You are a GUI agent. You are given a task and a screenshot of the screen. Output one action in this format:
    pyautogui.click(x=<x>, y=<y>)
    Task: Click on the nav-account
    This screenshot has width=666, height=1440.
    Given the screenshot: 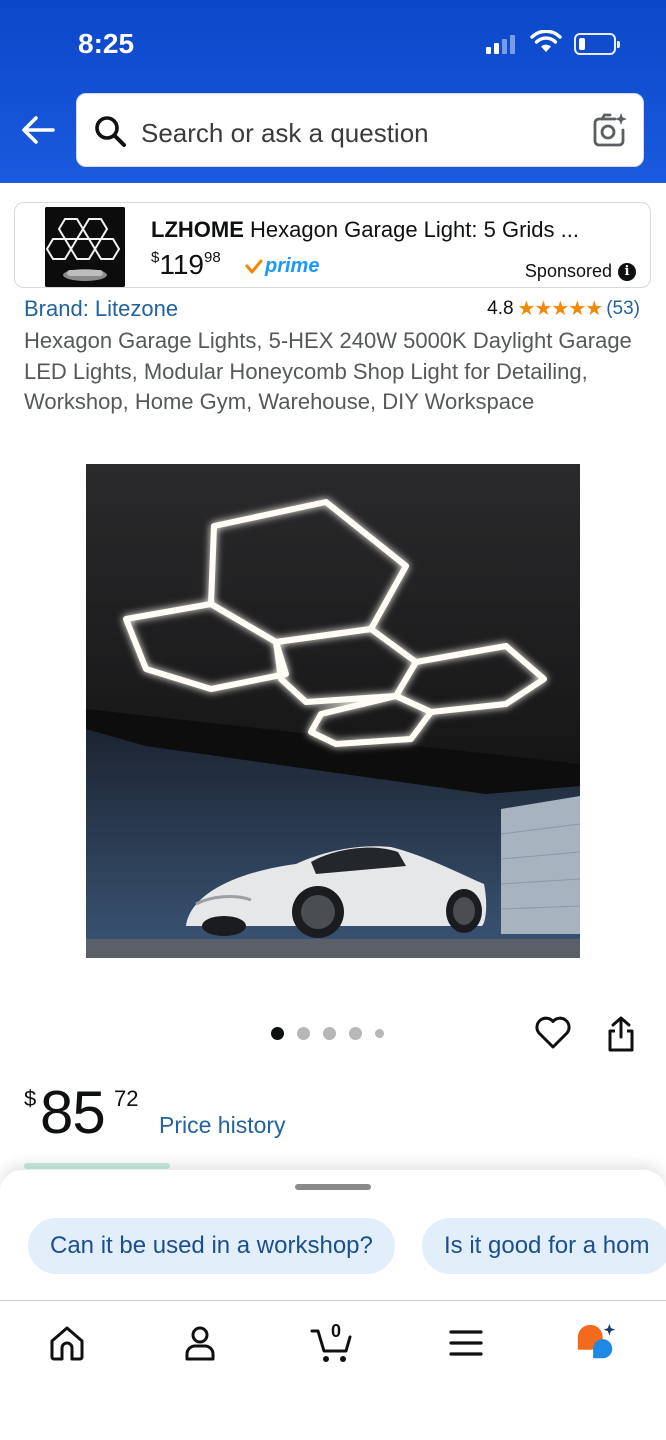 What is the action you would take?
    pyautogui.click(x=200, y=1343)
    